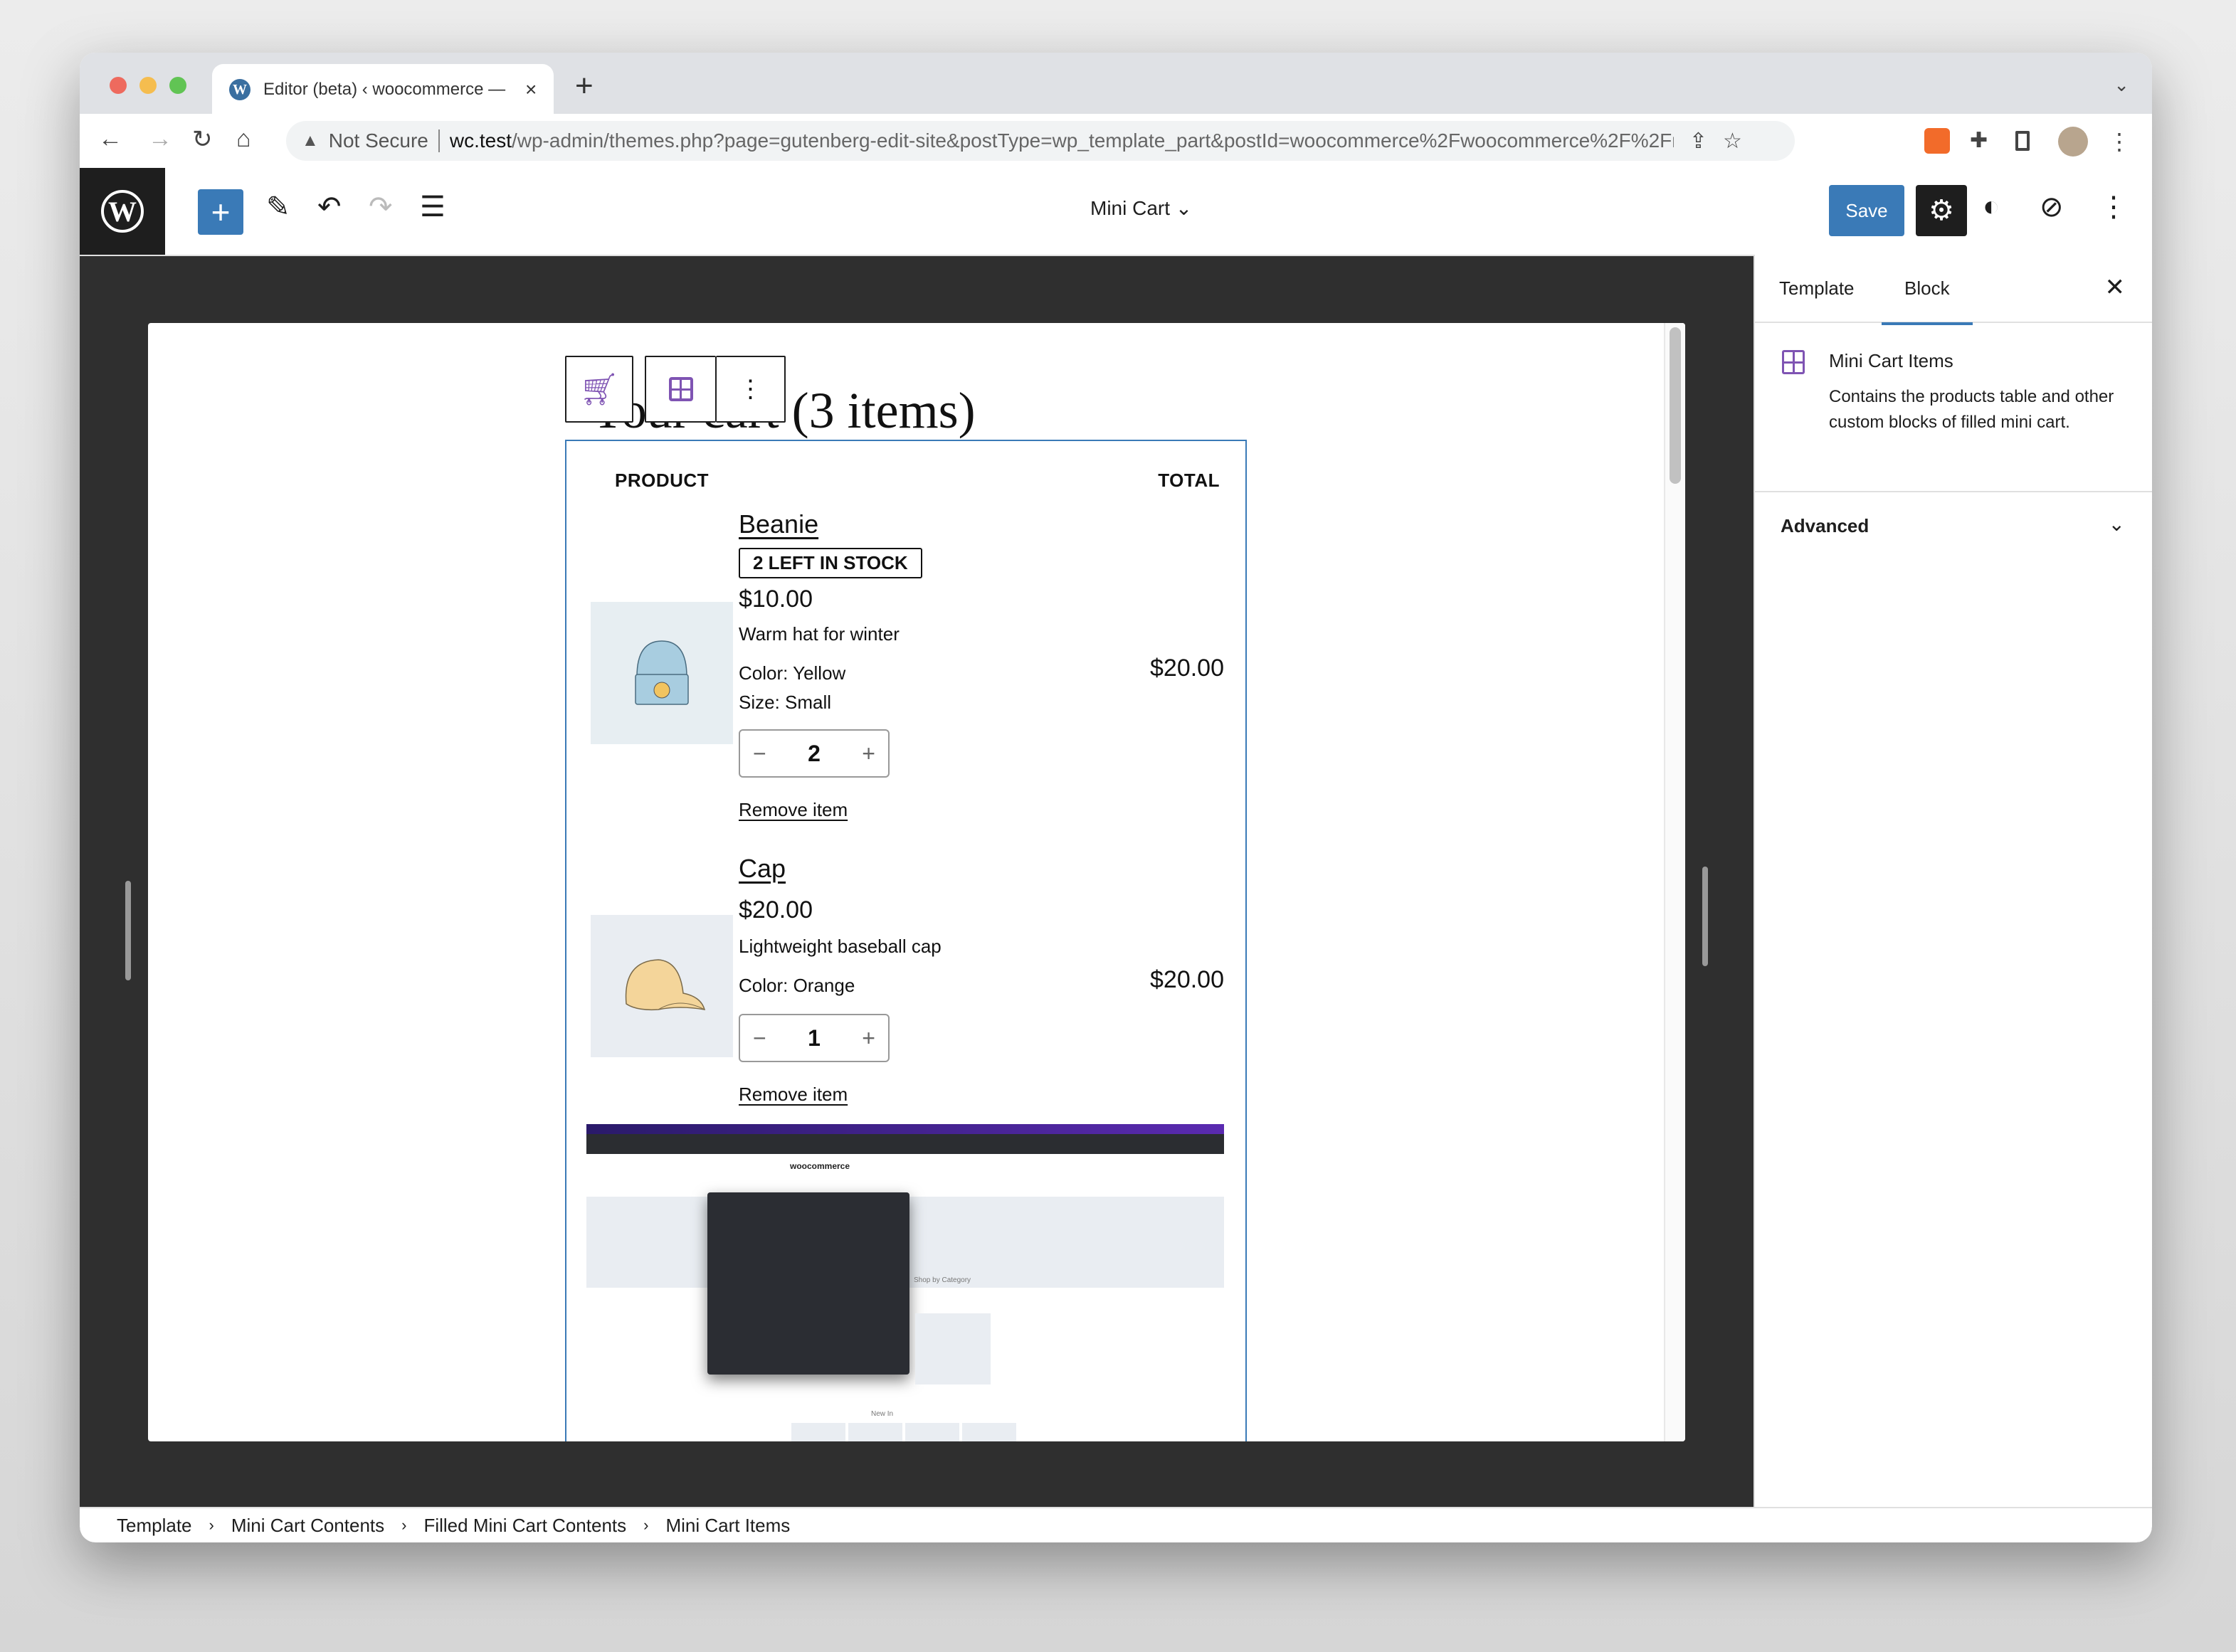  What do you see at coordinates (2121, 85) in the screenshot?
I see `tab-search-chevron-icon: ⌄` at bounding box center [2121, 85].